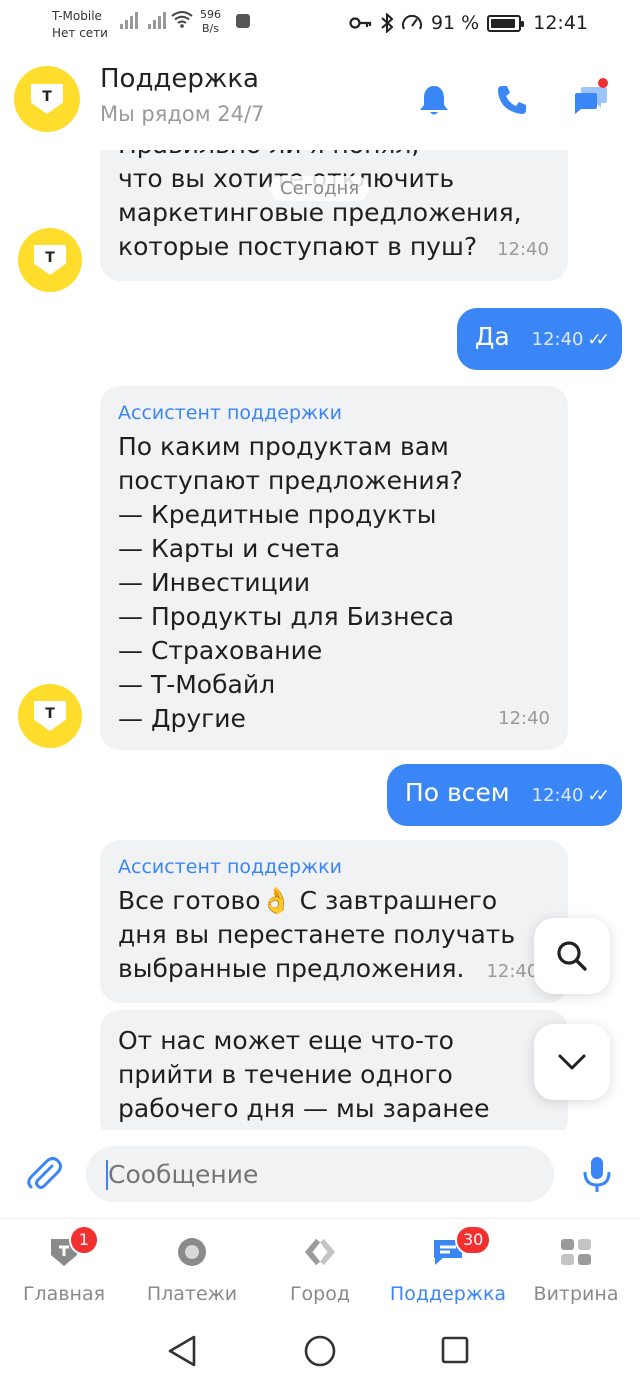  What do you see at coordinates (455, 23) in the screenshot?
I see `battery-percent: 91 %` at bounding box center [455, 23].